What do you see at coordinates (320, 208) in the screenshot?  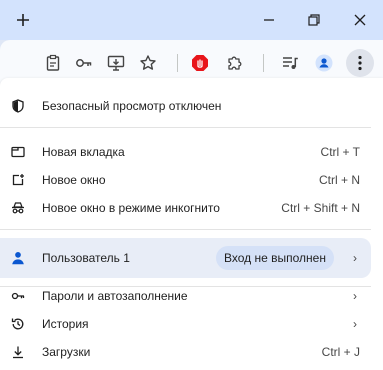 I see `menu-item-shortcut: Ctrl + Shift + N` at bounding box center [320, 208].